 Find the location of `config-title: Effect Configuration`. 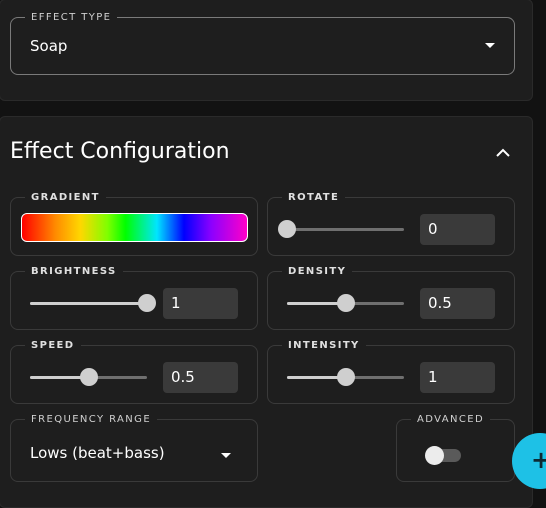

config-title: Effect Configuration is located at coordinates (120, 151).